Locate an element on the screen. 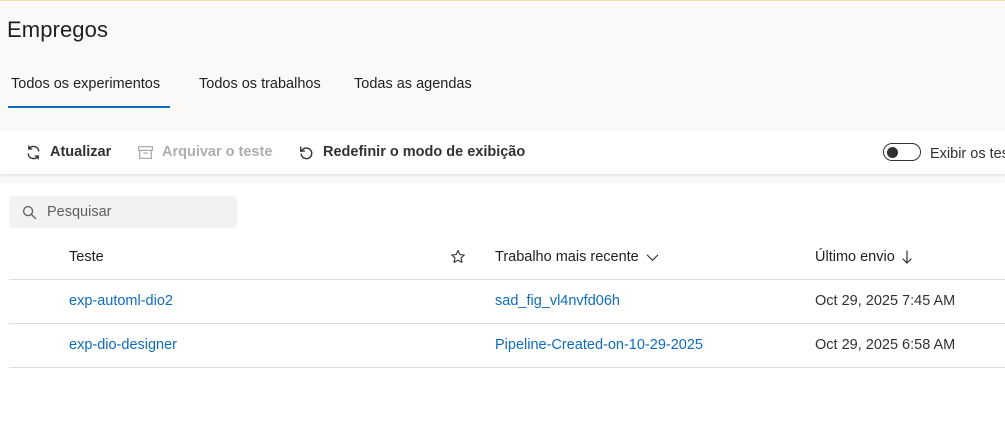  column-header-latest-job: Trabalho mais recente is located at coordinates (577, 257).